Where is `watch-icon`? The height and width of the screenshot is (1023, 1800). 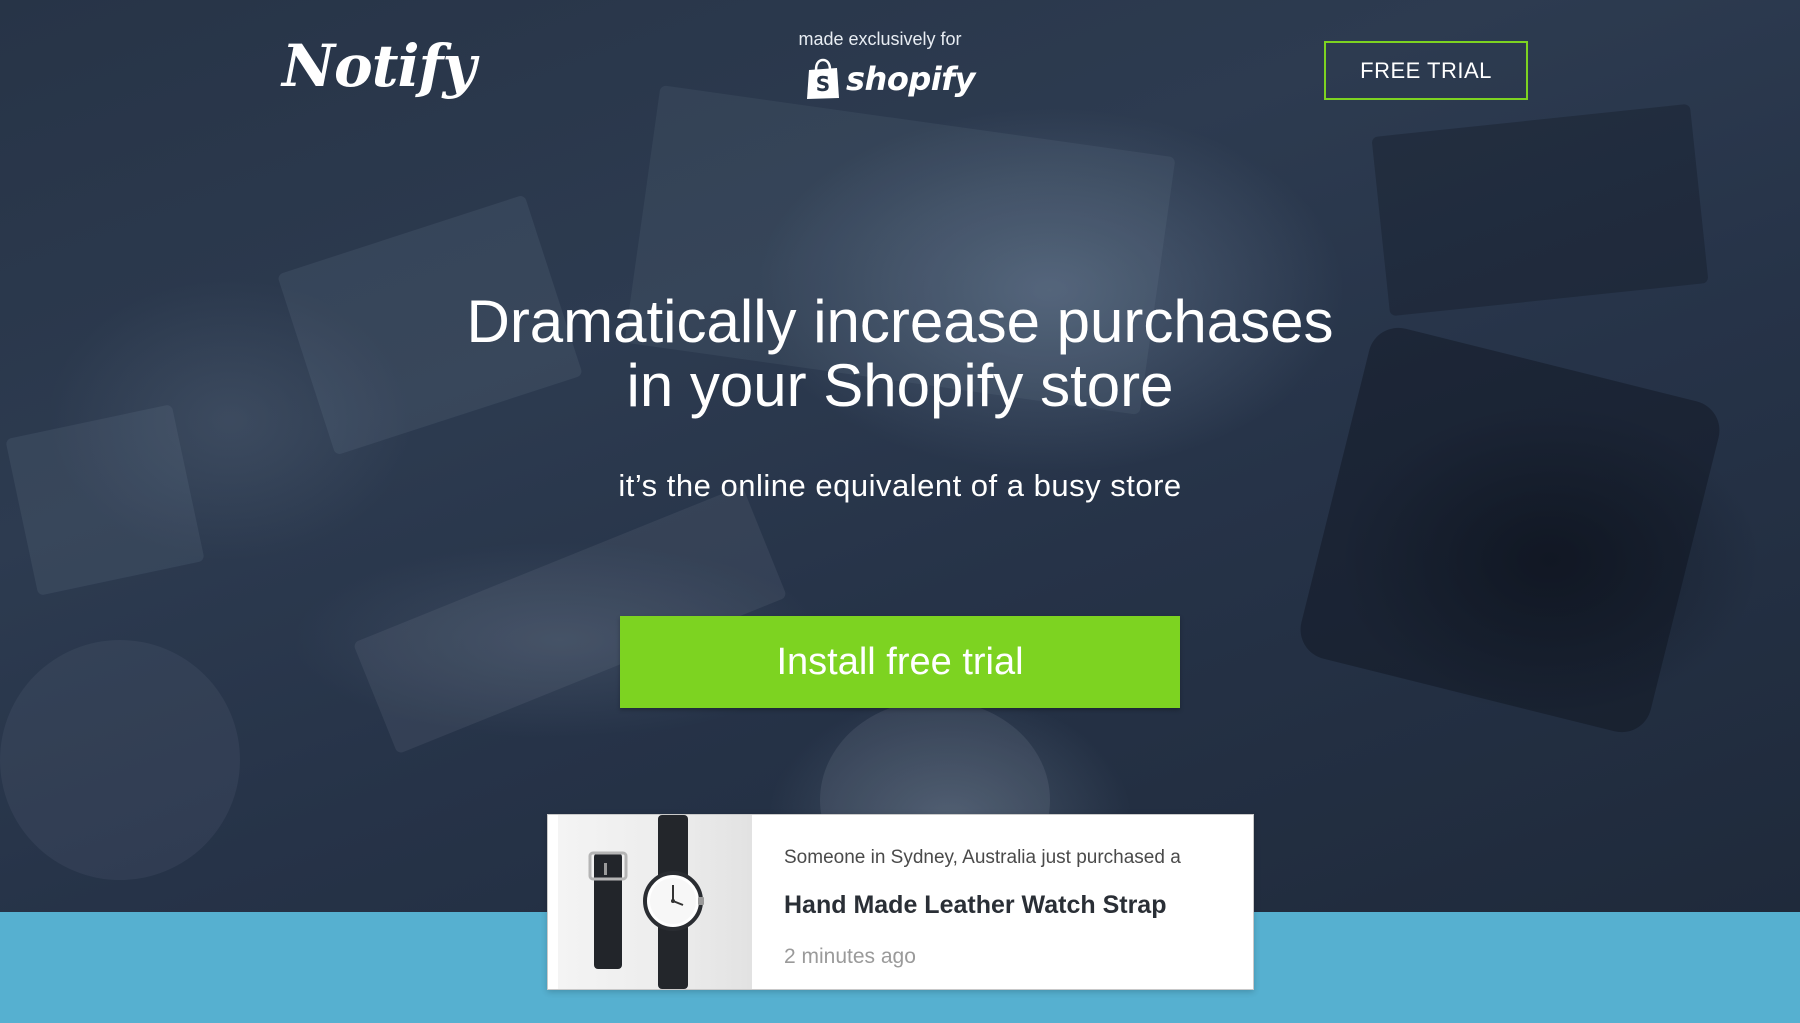
watch-icon is located at coordinates (655, 902).